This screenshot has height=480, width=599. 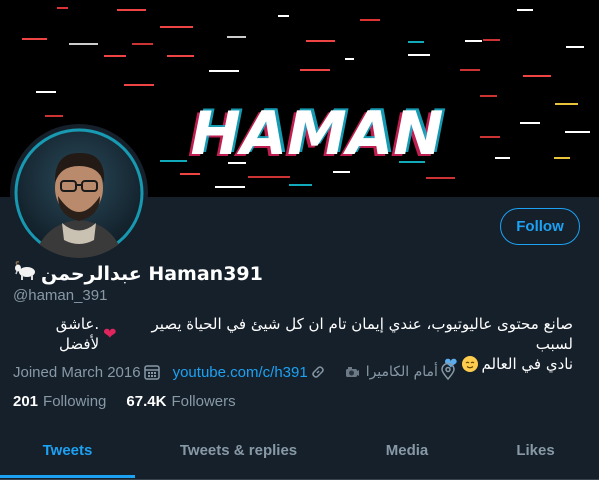 I want to click on avatar-photo, so click(x=79, y=193).